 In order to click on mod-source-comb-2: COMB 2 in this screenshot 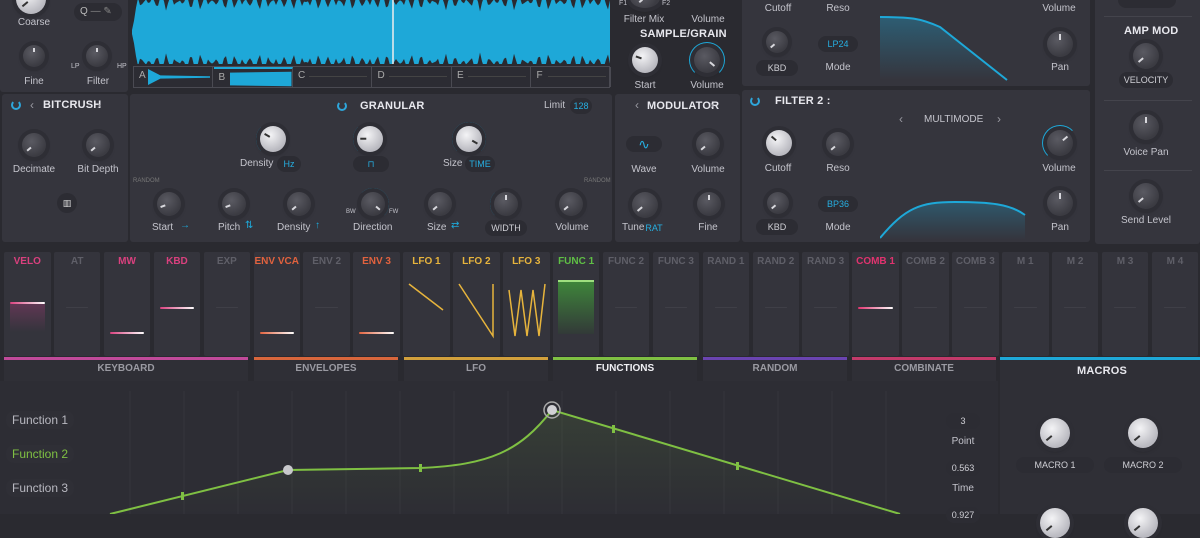, I will do `click(925, 304)`.